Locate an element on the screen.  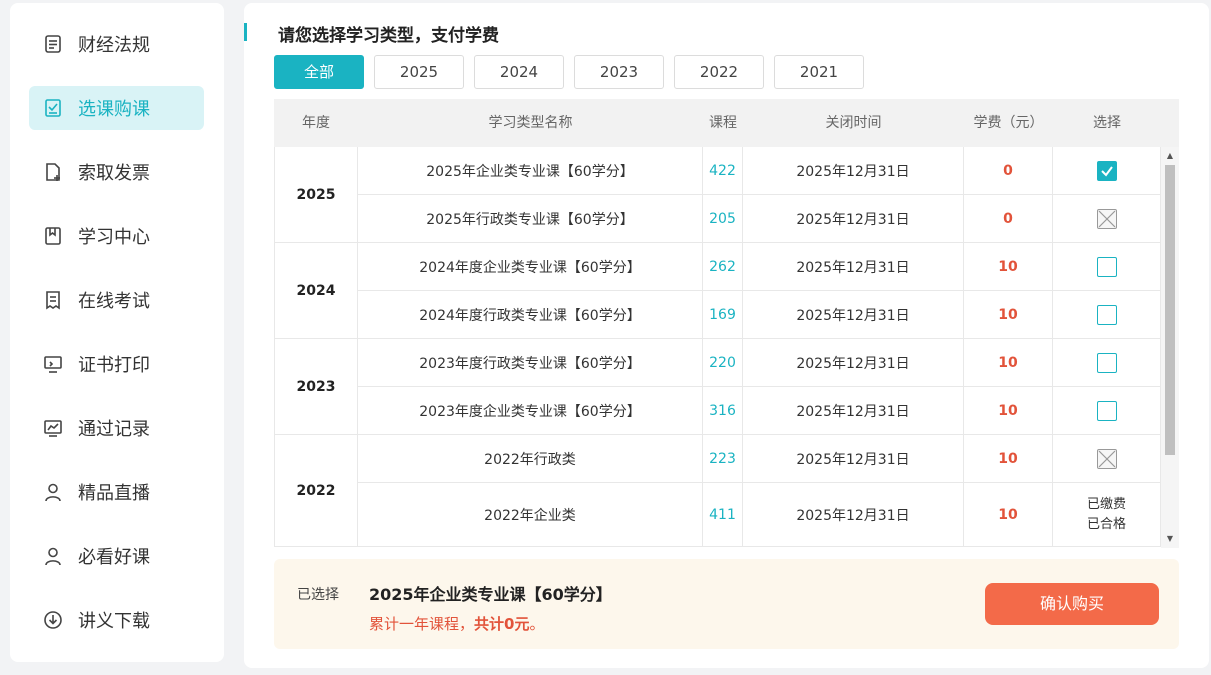
sidebar-item-8: 必看好课 is located at coordinates (116, 556).